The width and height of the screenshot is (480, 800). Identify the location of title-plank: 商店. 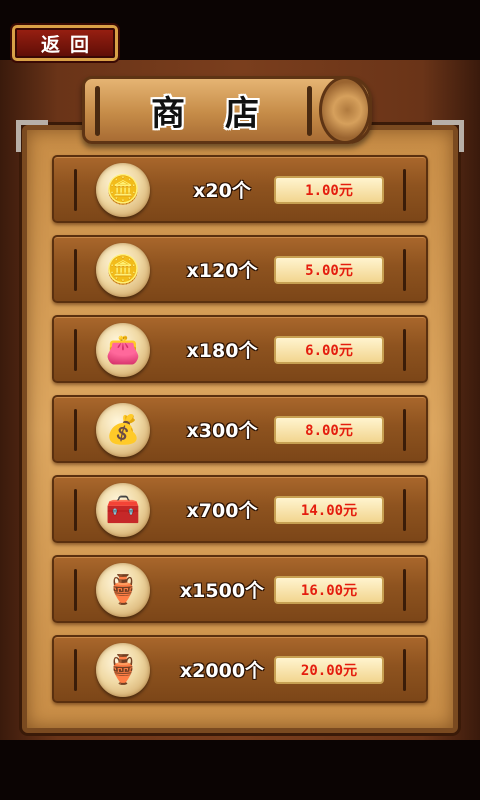
(227, 110).